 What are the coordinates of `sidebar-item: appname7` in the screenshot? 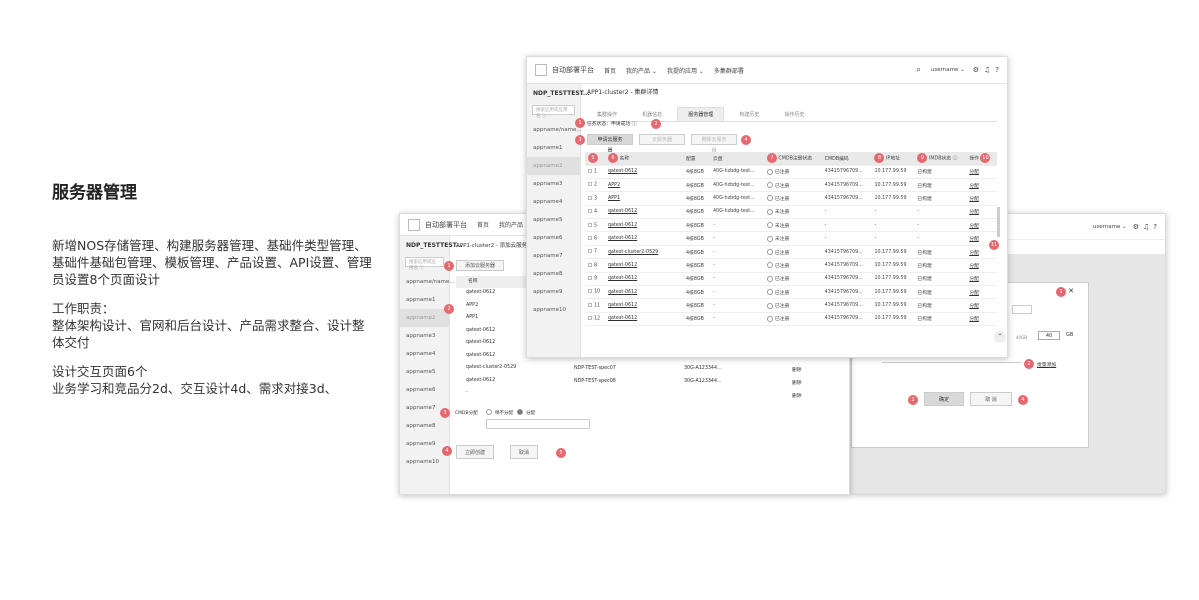 It's located at (553, 256).